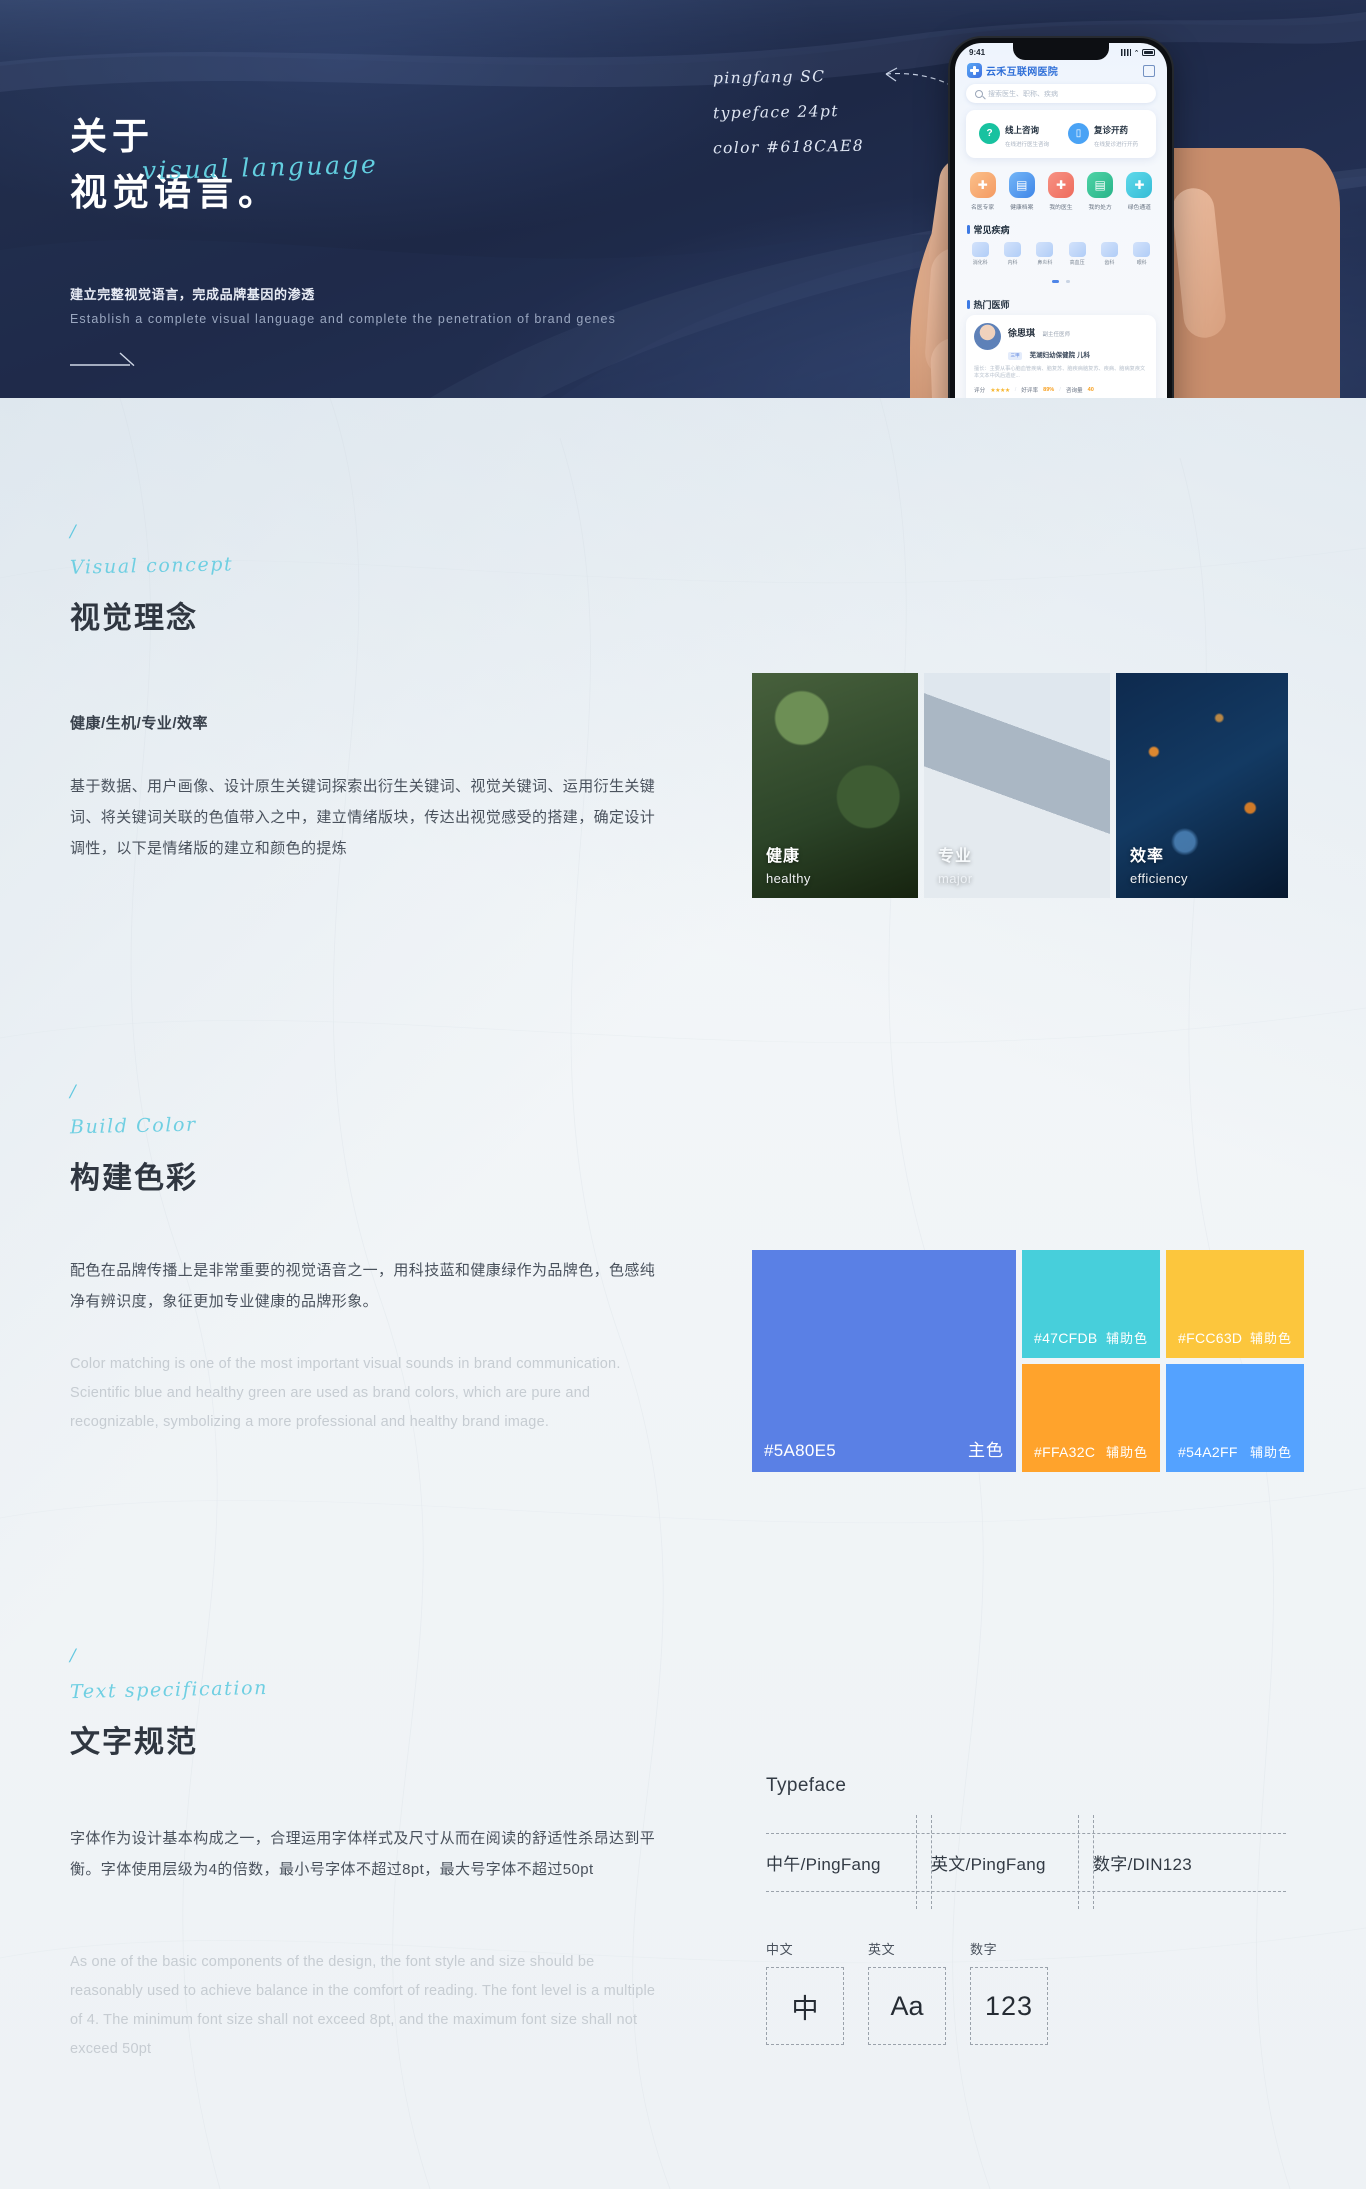 The image size is (1366, 2189). What do you see at coordinates (1078, 134) in the screenshot?
I see `prescription-icon: ▯` at bounding box center [1078, 134].